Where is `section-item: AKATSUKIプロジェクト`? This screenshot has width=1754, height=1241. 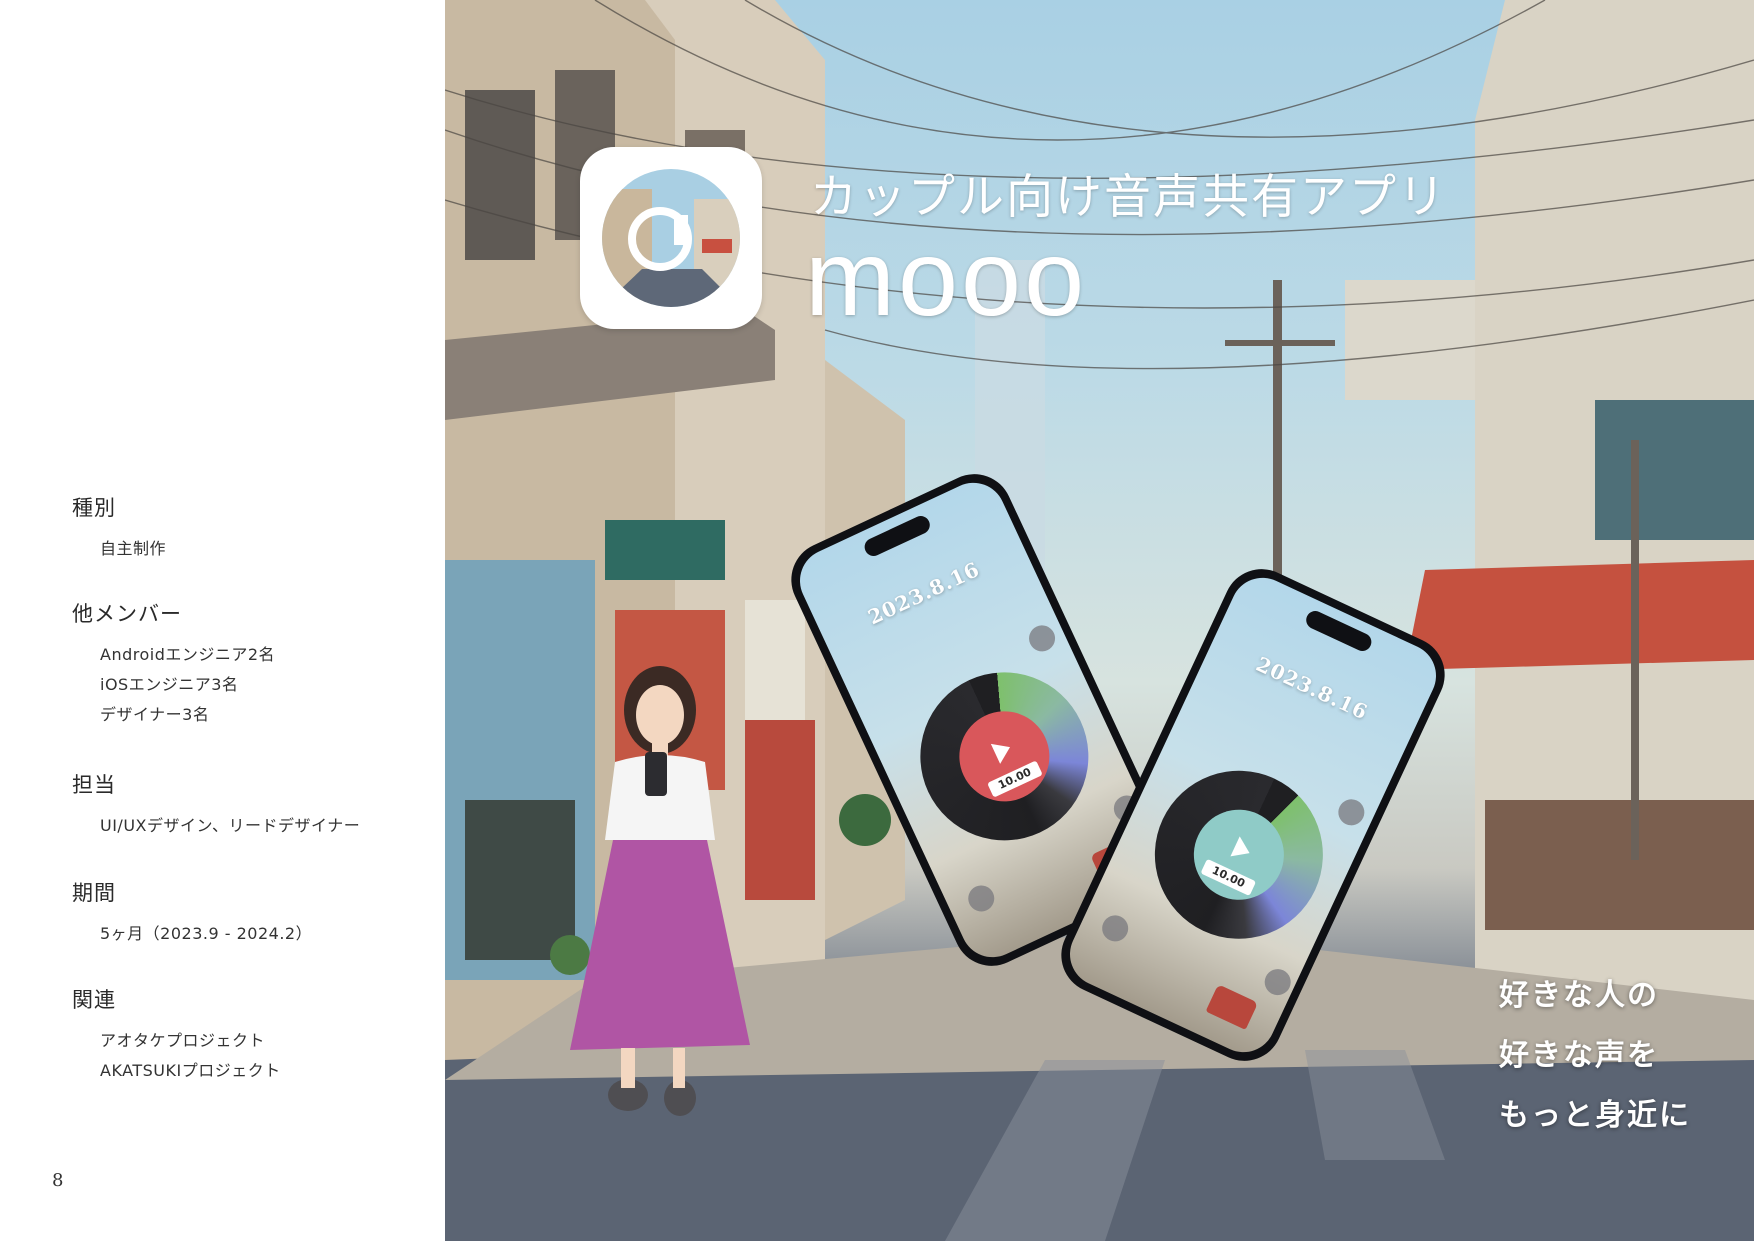 section-item: AKATSUKIプロジェクト is located at coordinates (190, 1070).